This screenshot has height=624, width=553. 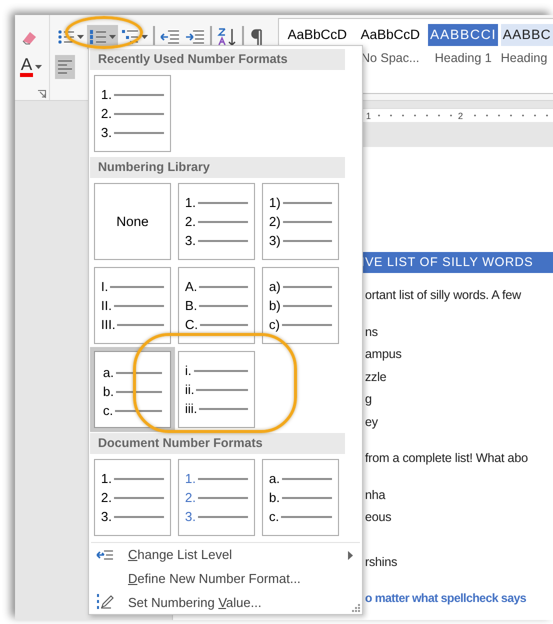 I want to click on list-marker: 1), so click(x=275, y=203).